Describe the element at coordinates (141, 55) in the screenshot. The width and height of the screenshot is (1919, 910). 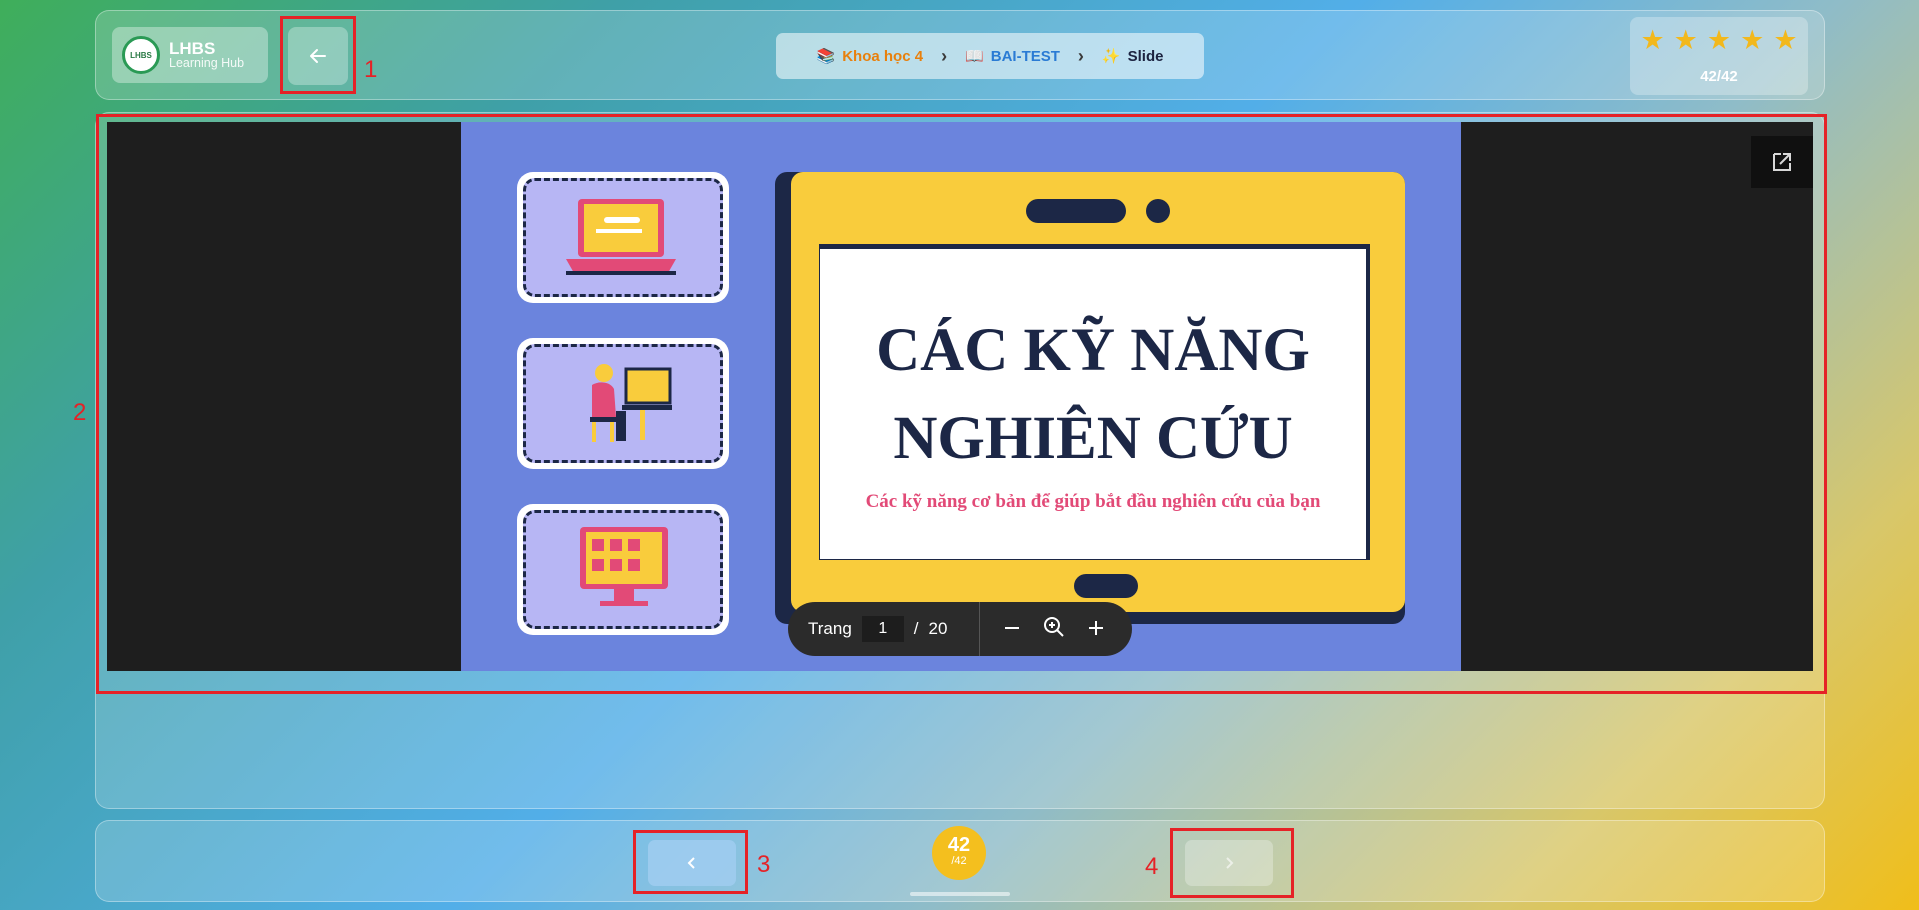
I see `logo-mark-icon: LHBS` at that location.